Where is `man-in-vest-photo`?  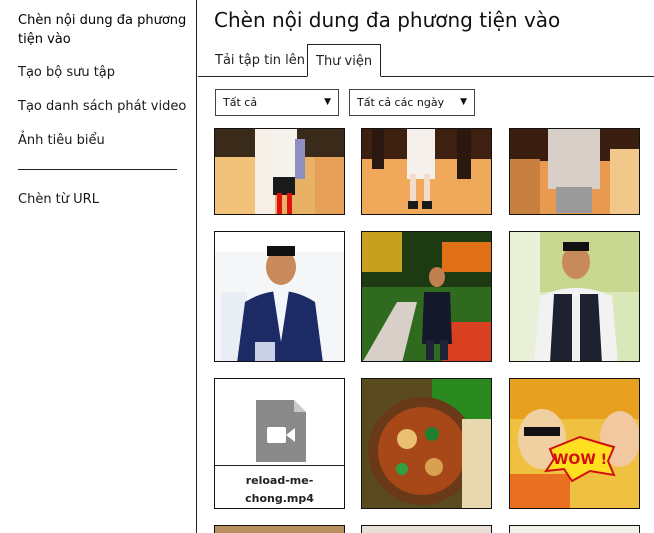 man-in-vest-photo is located at coordinates (574, 296).